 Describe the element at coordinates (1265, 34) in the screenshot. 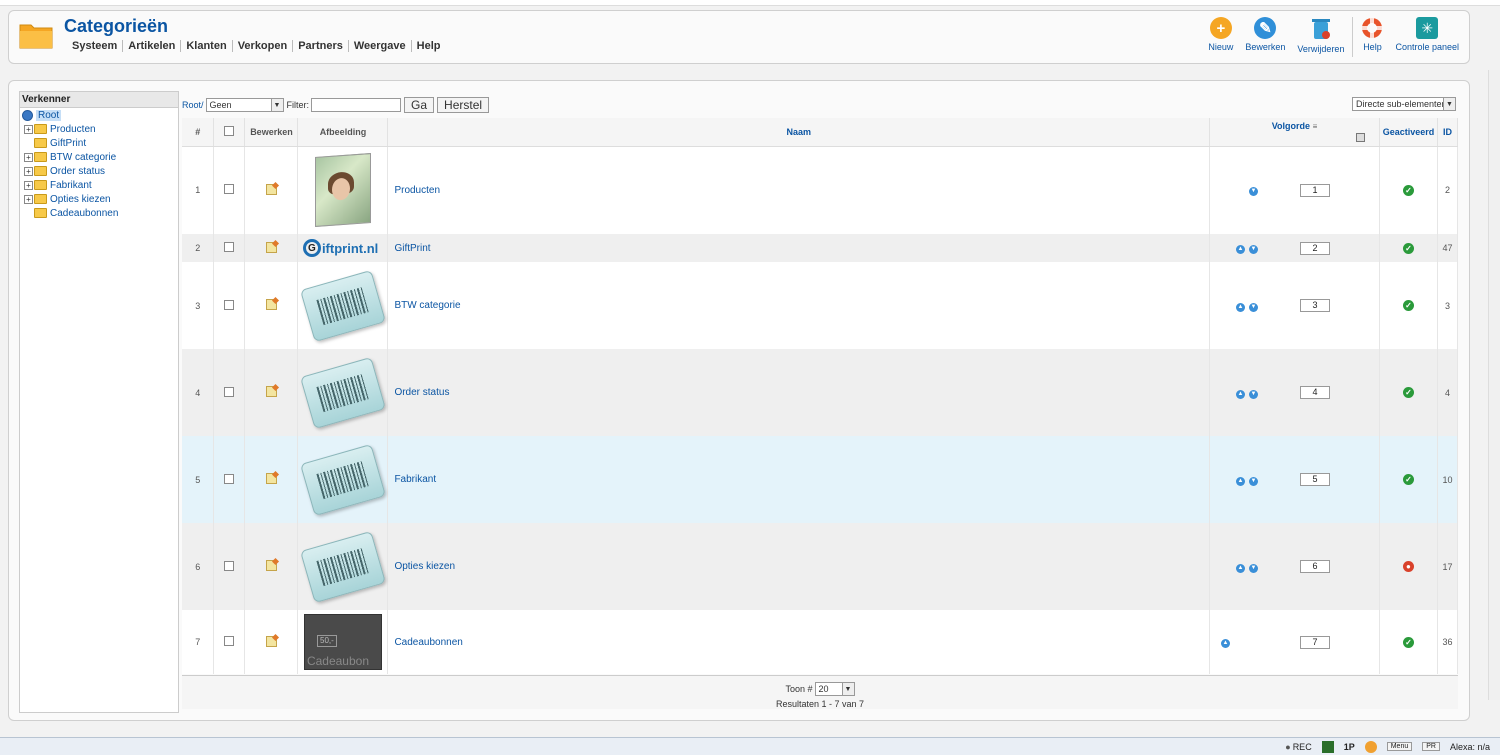

I see `edit-button: ✎ Bewerken` at that location.